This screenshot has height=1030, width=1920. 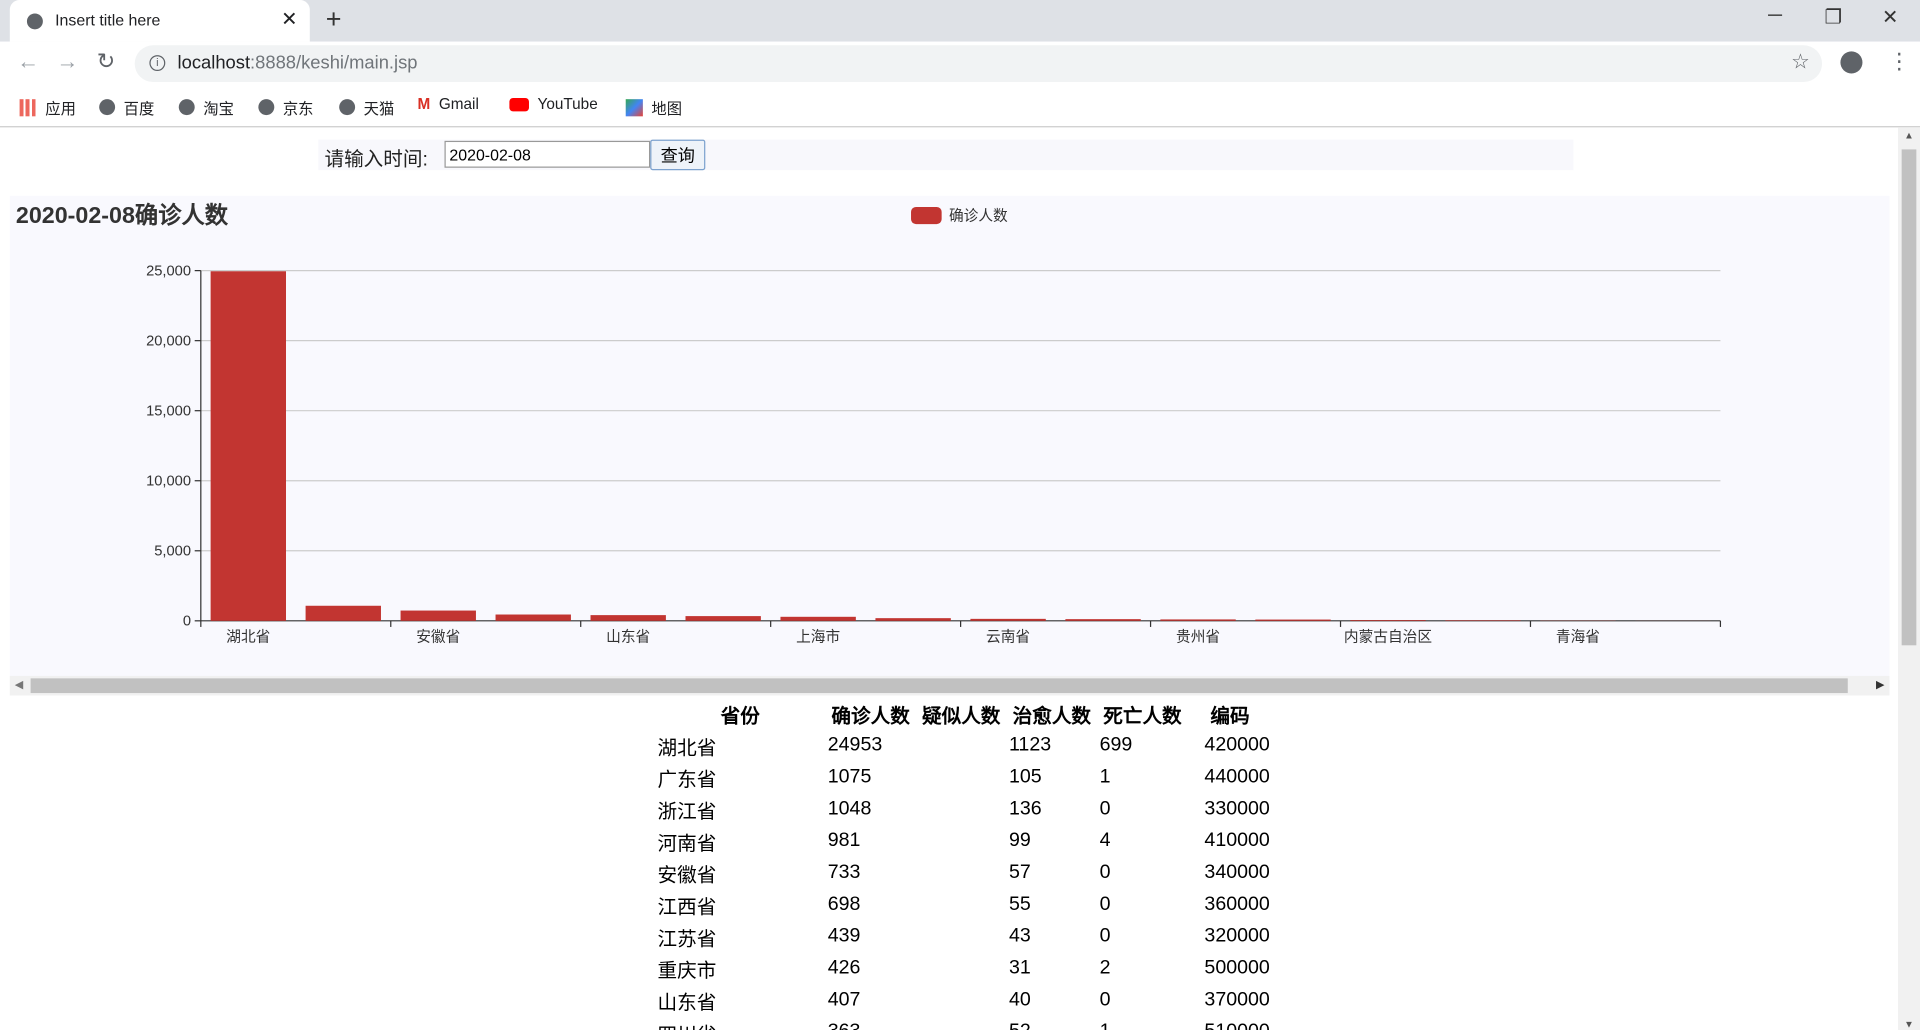 What do you see at coordinates (168, 272) in the screenshot?
I see `y-tick-label: 25,000` at bounding box center [168, 272].